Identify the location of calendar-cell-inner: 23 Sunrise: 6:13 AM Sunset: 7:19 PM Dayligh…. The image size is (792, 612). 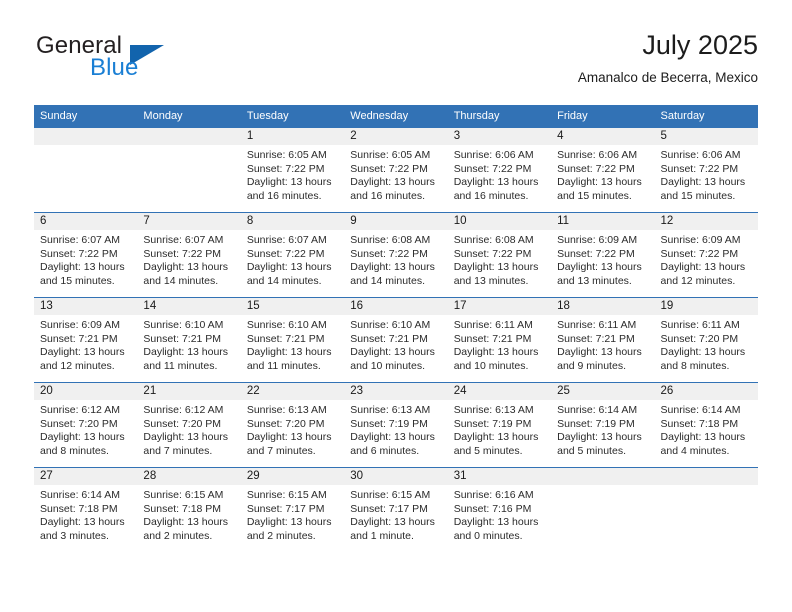
(396, 425).